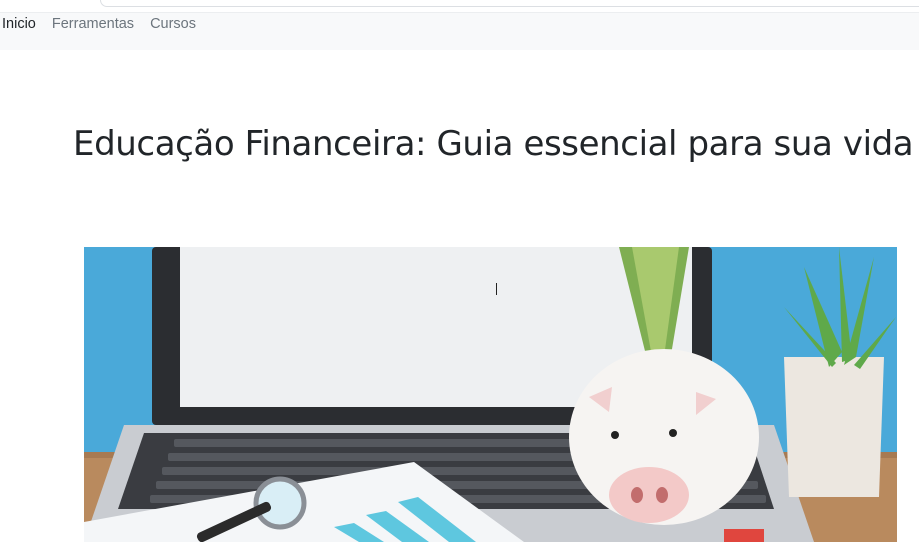  What do you see at coordinates (19, 24) in the screenshot?
I see `nav-link-inicio: Inicio` at bounding box center [19, 24].